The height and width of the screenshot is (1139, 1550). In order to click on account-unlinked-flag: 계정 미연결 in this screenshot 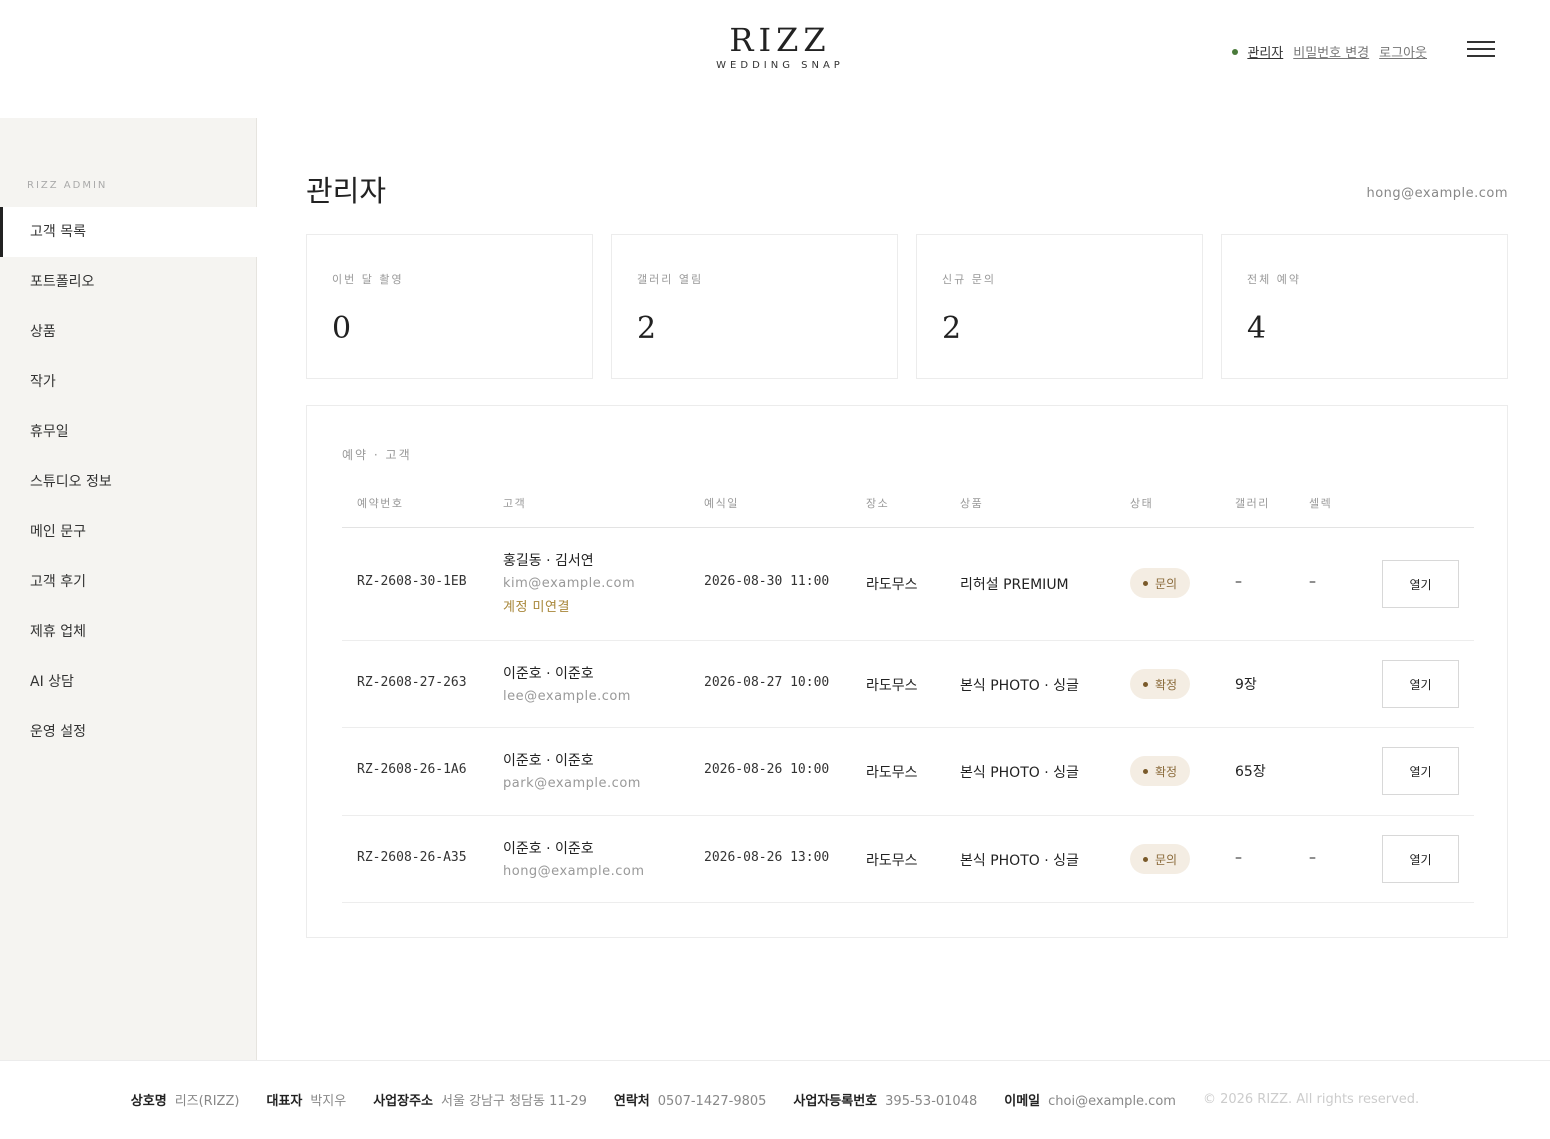, I will do `click(536, 607)`.